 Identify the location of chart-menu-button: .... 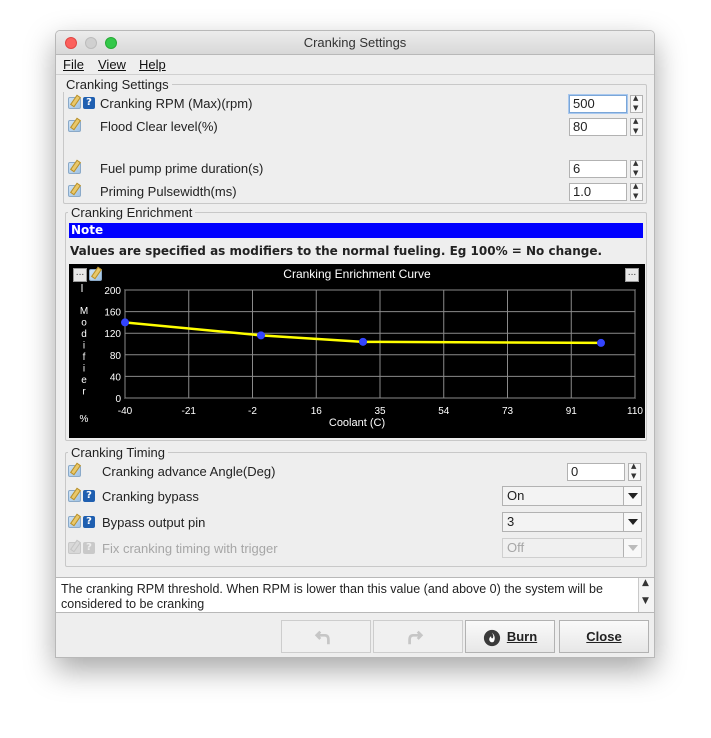
(80, 275).